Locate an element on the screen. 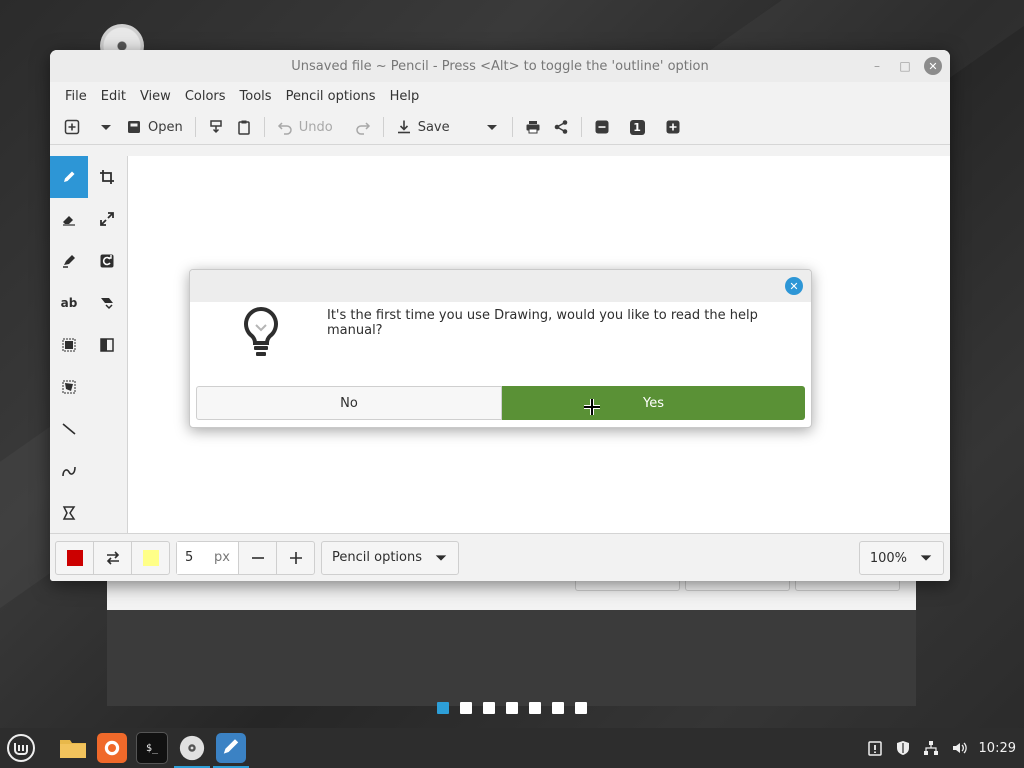  slideshow-dots is located at coordinates (511, 708).